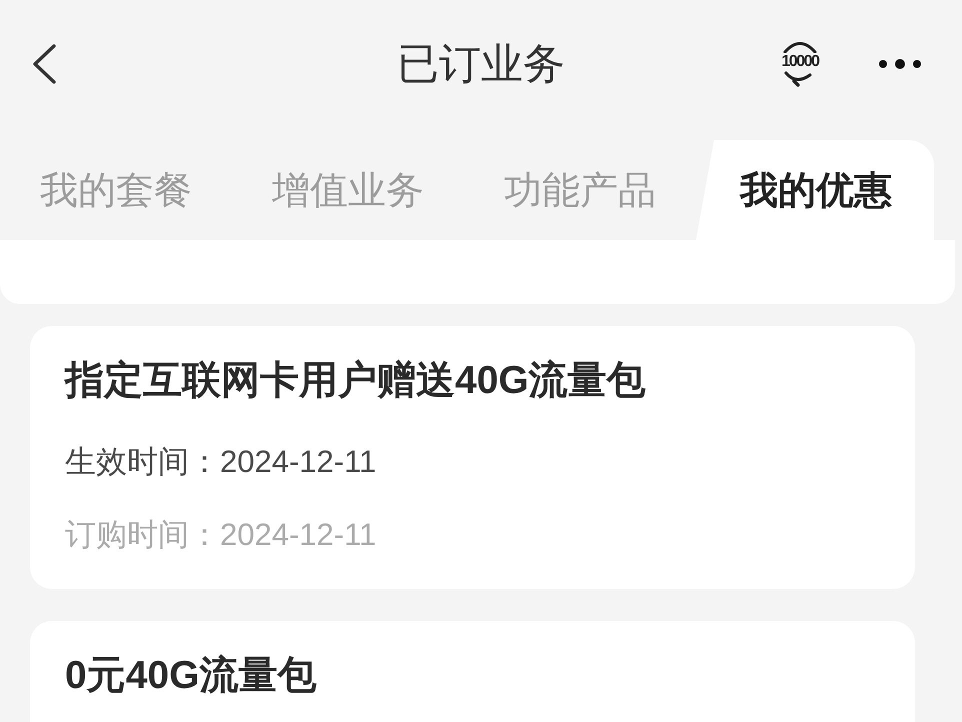 This screenshot has width=962, height=722. What do you see at coordinates (815, 190) in the screenshot?
I see `tab: 我的优惠` at bounding box center [815, 190].